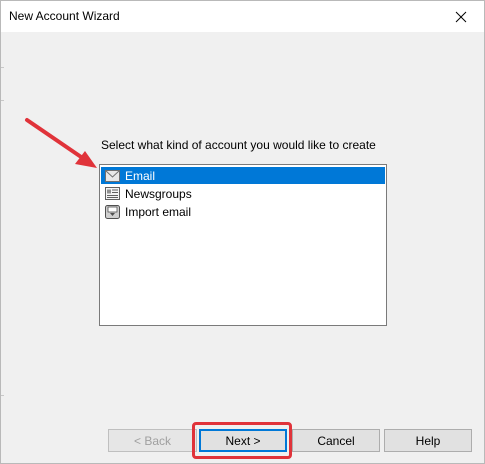 The image size is (485, 464). Describe the element at coordinates (243, 175) in the screenshot. I see `list-item-email: Email` at that location.